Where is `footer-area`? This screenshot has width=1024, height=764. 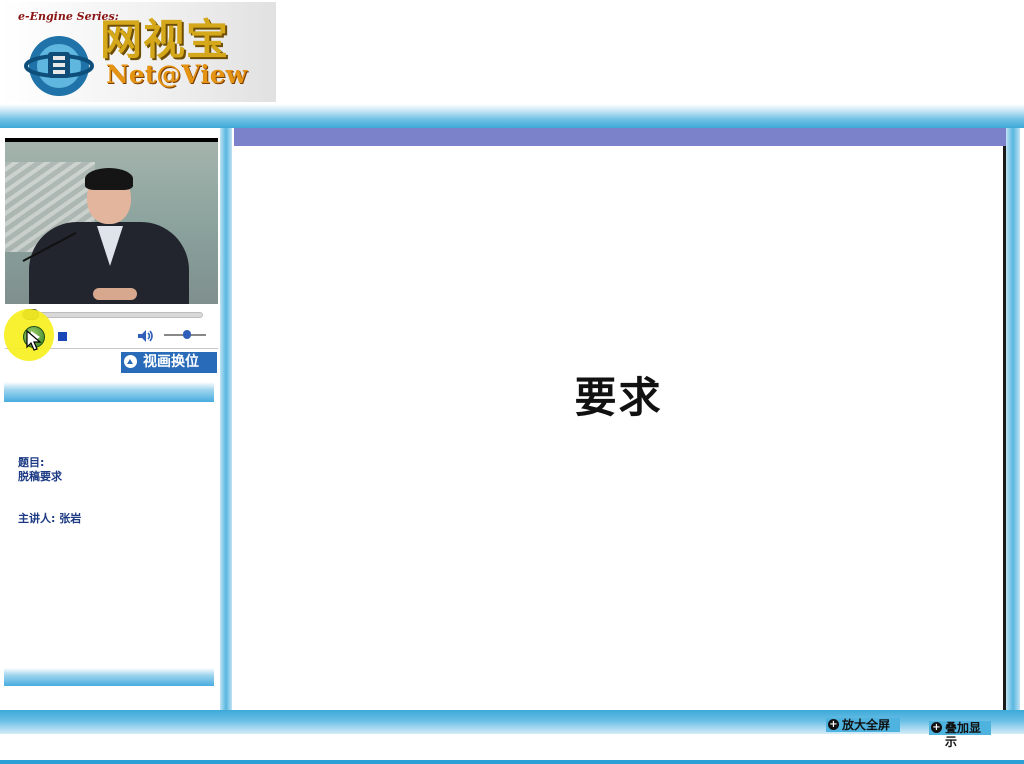 footer-area is located at coordinates (512, 747).